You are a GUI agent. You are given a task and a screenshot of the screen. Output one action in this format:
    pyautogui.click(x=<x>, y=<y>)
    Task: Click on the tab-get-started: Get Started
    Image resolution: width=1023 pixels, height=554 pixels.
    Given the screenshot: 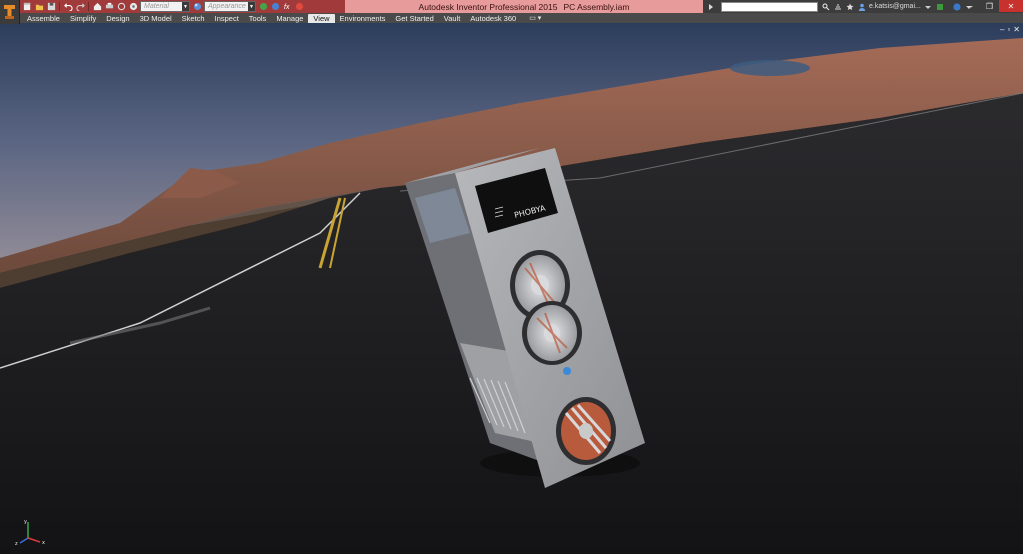 What is the action you would take?
    pyautogui.click(x=414, y=18)
    